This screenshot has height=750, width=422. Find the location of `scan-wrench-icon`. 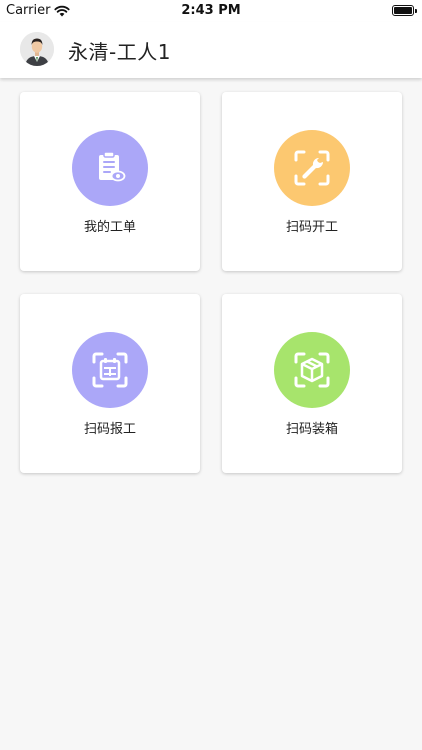

scan-wrench-icon is located at coordinates (312, 168).